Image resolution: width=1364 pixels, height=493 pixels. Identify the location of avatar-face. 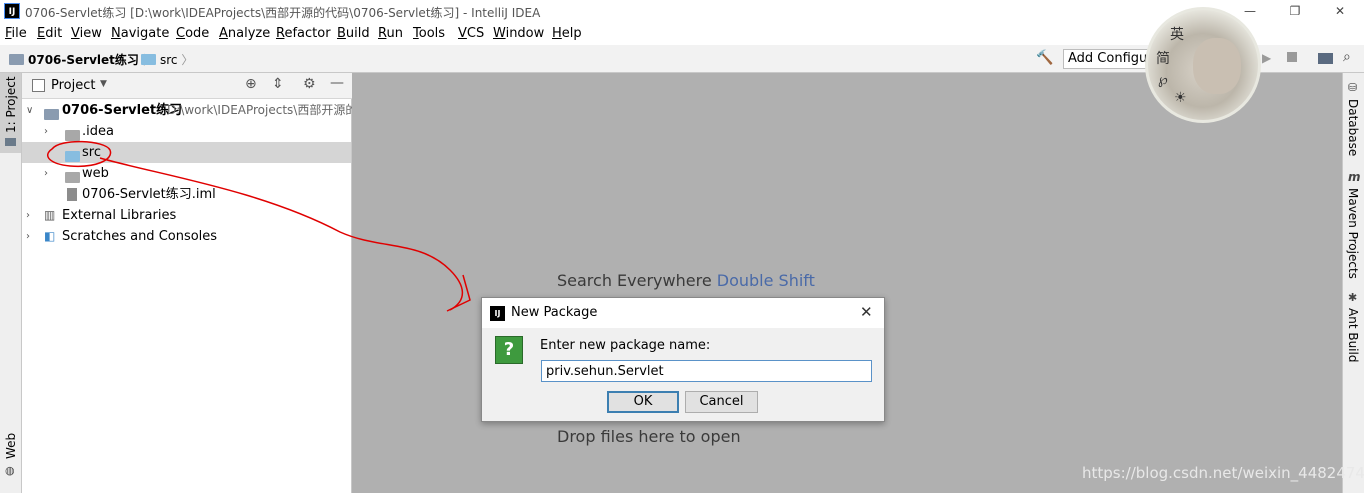
(1217, 66).